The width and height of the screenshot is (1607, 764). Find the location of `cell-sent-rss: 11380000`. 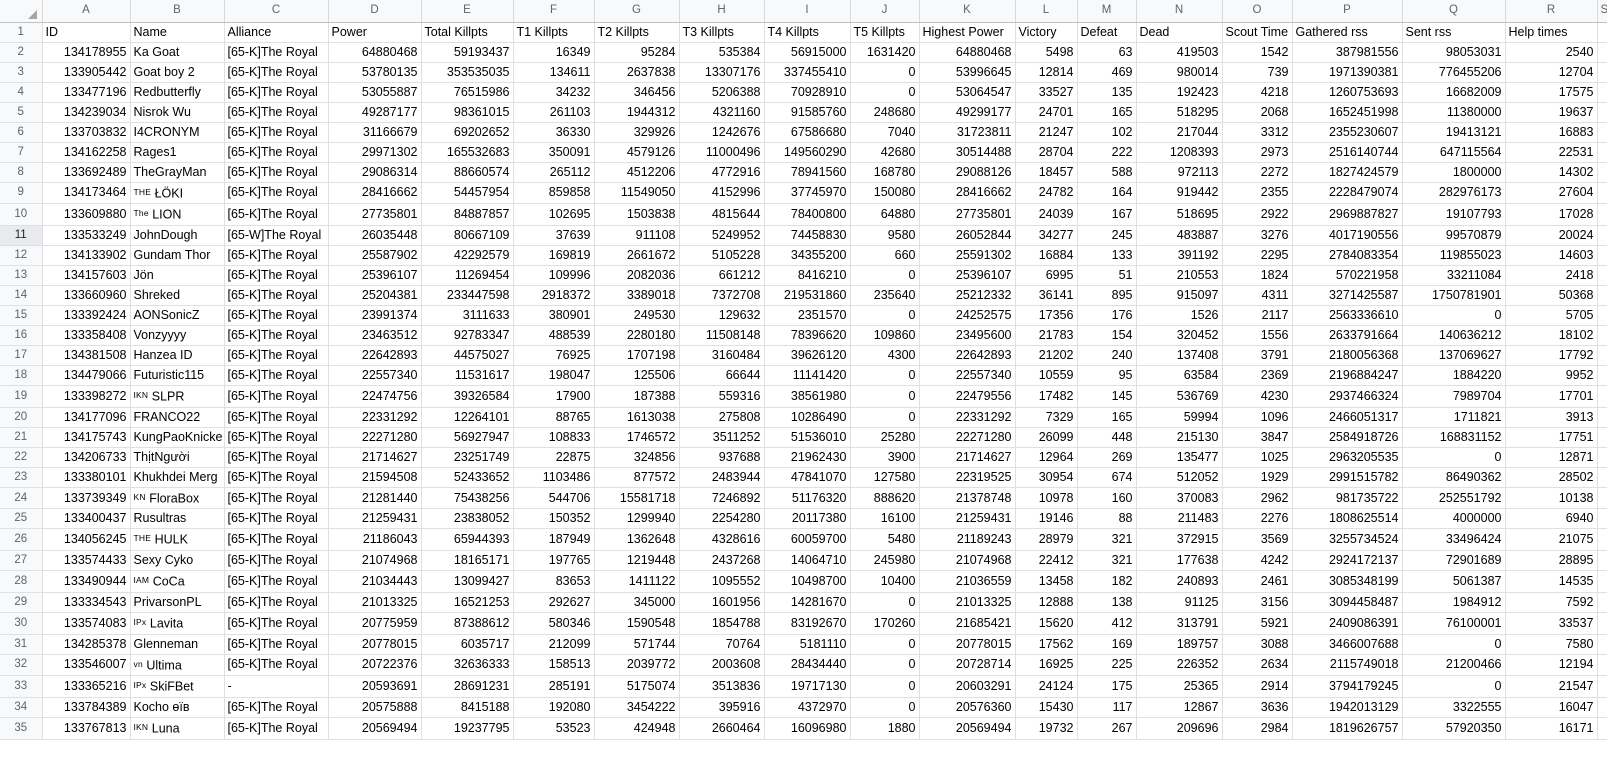

cell-sent-rss: 11380000 is located at coordinates (1454, 112).